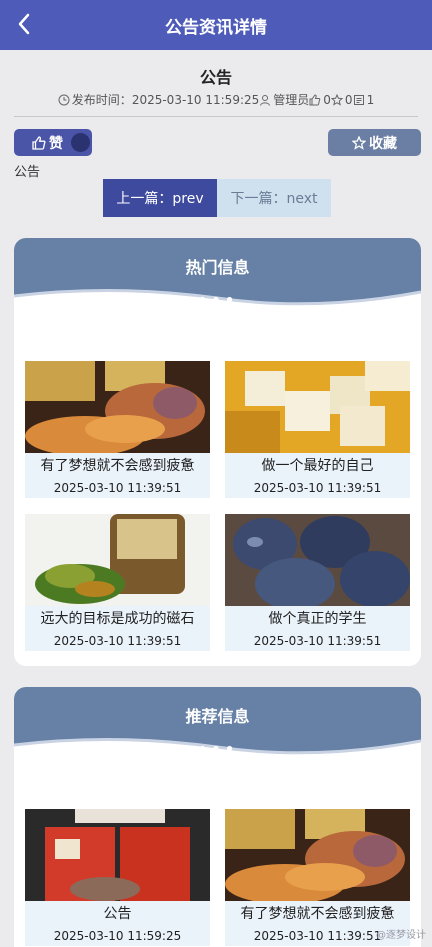 The height and width of the screenshot is (947, 432). What do you see at coordinates (27, 172) in the screenshot?
I see `article-content: 公告` at bounding box center [27, 172].